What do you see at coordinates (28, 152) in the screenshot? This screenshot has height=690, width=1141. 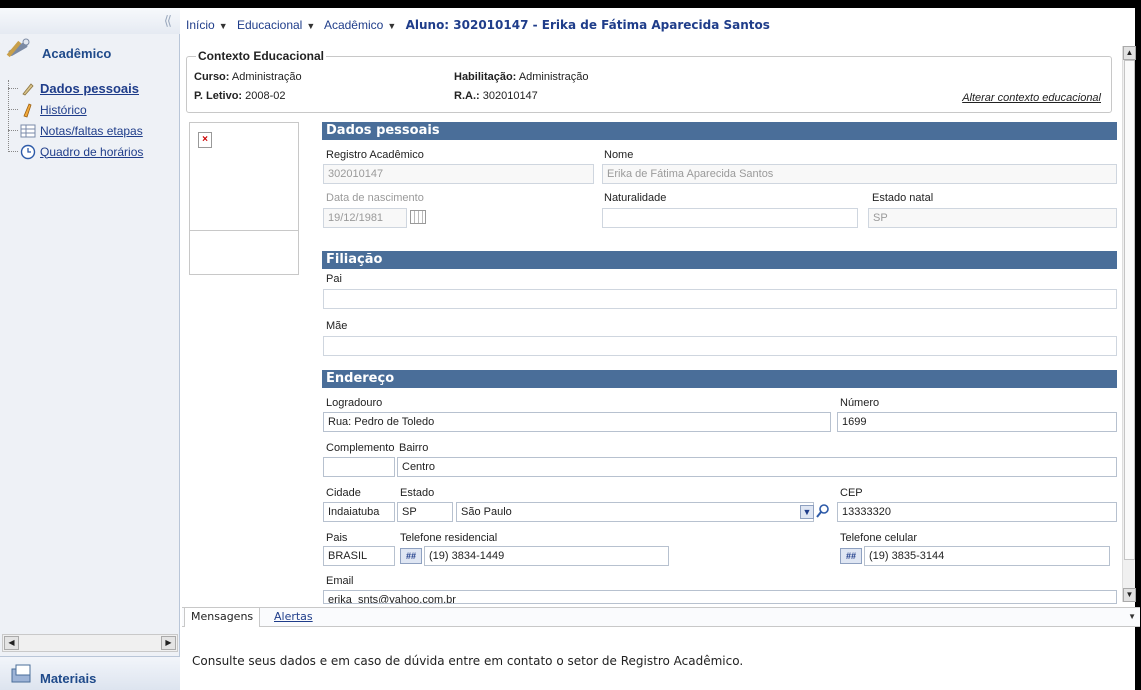 I see `clock-icon` at bounding box center [28, 152].